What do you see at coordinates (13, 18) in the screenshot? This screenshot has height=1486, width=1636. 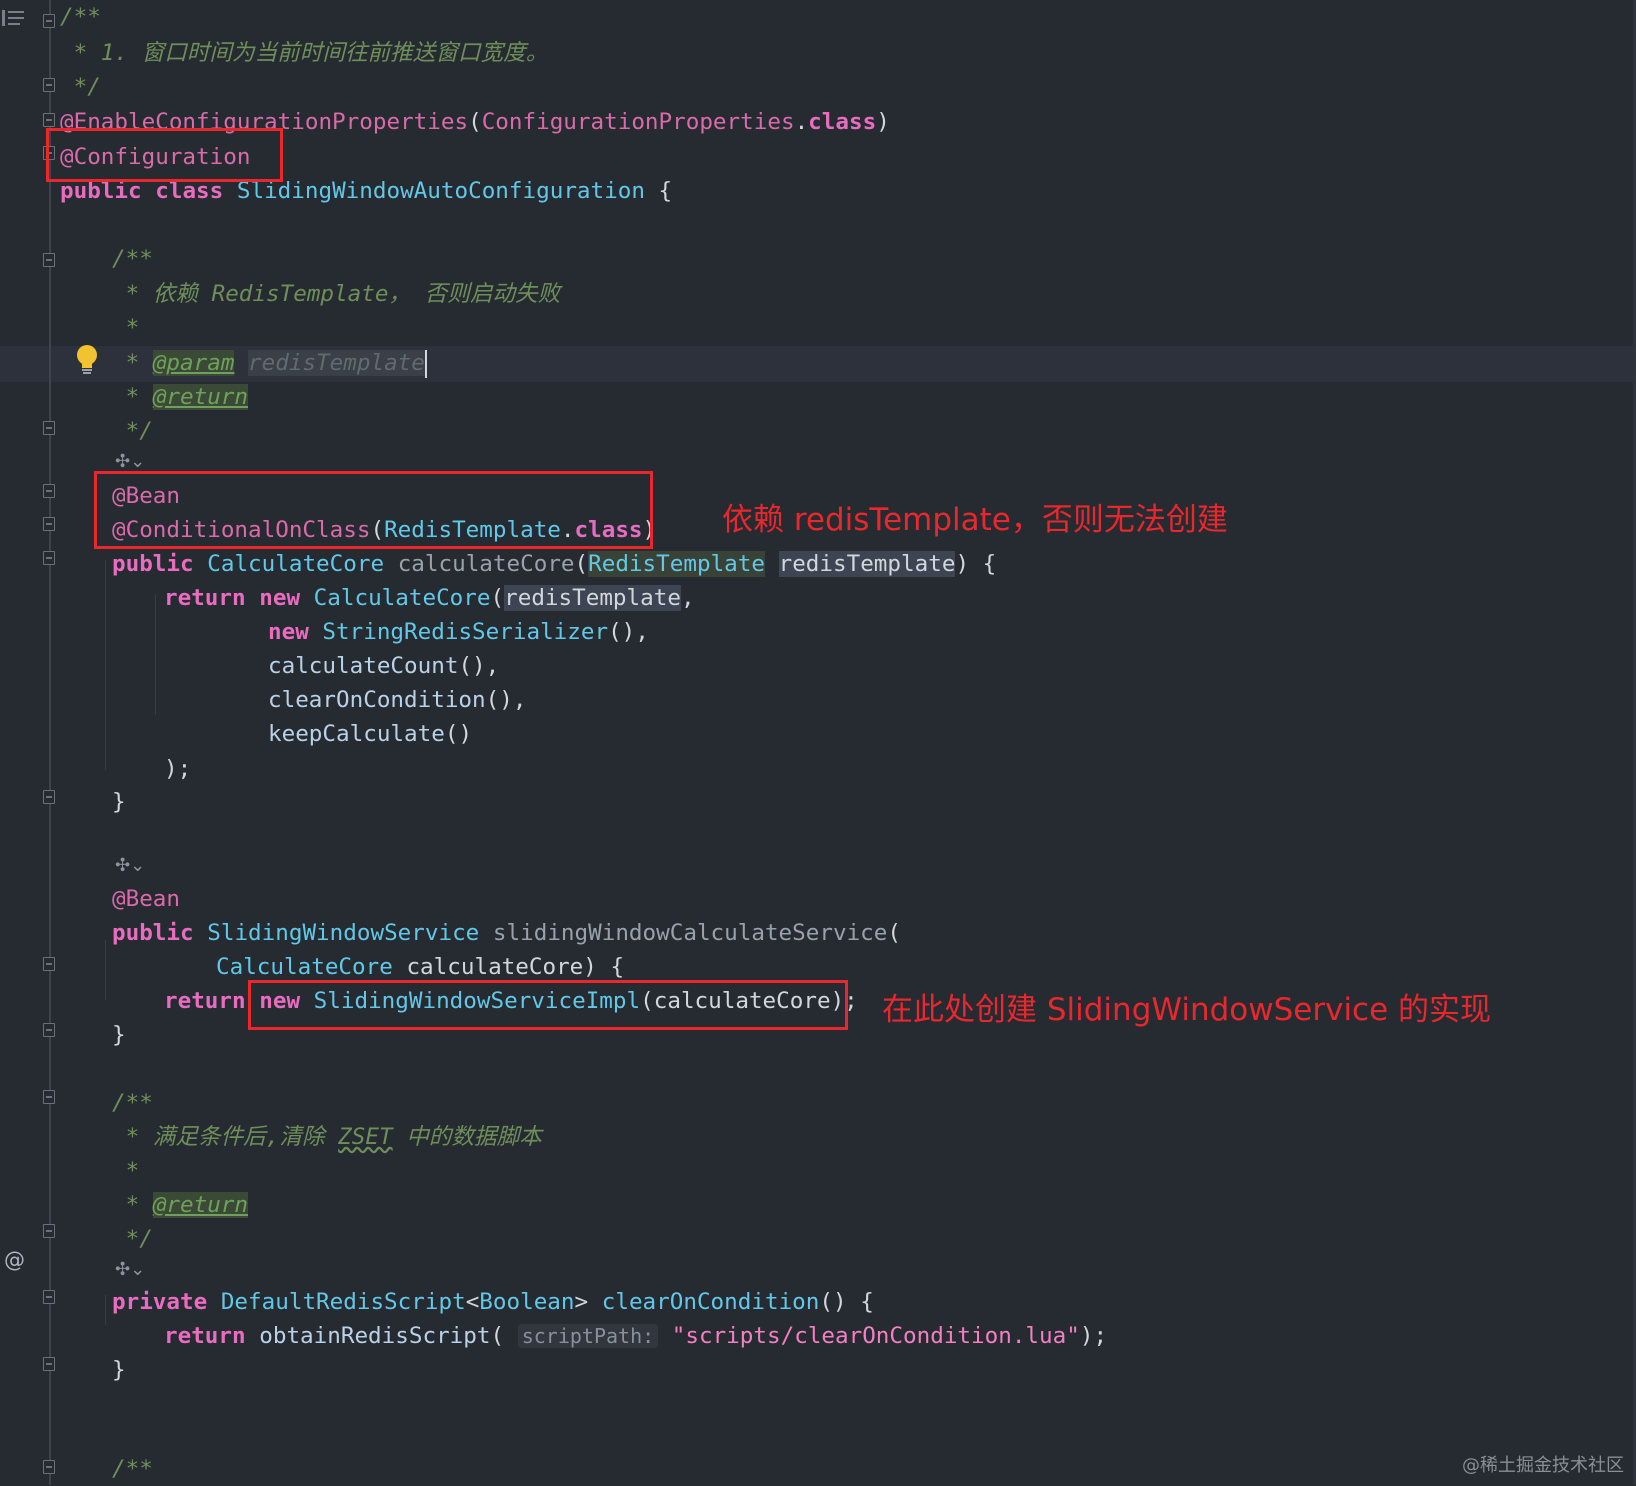 I see `structure-icon` at bounding box center [13, 18].